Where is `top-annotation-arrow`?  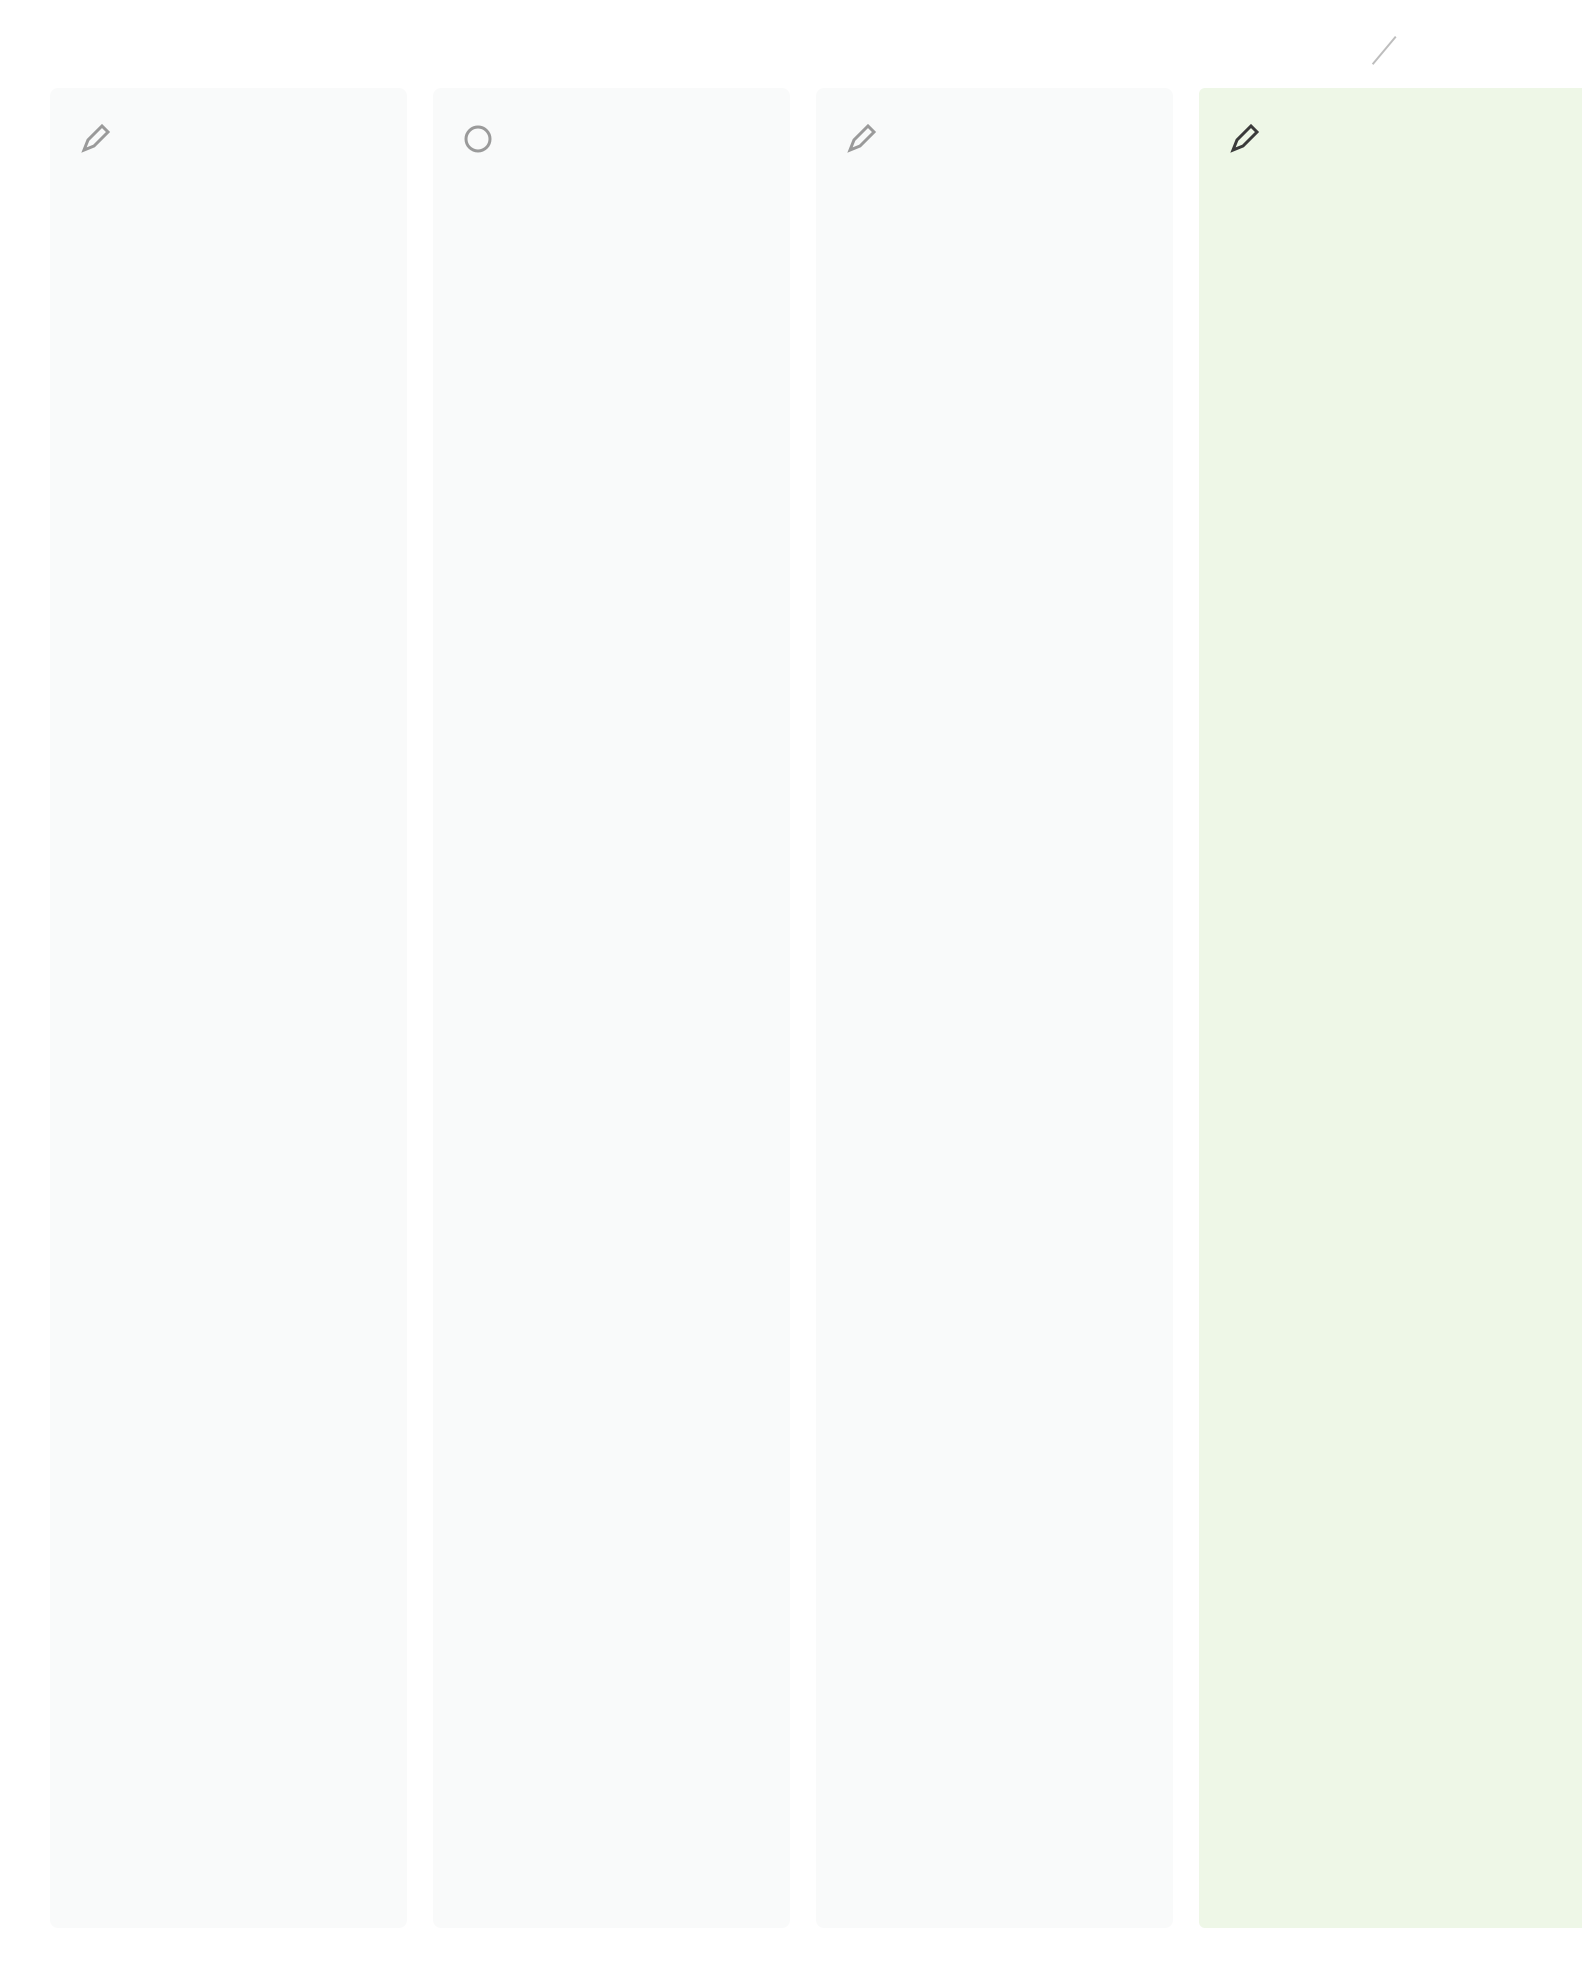
top-annotation-arrow is located at coordinates (1384, 50).